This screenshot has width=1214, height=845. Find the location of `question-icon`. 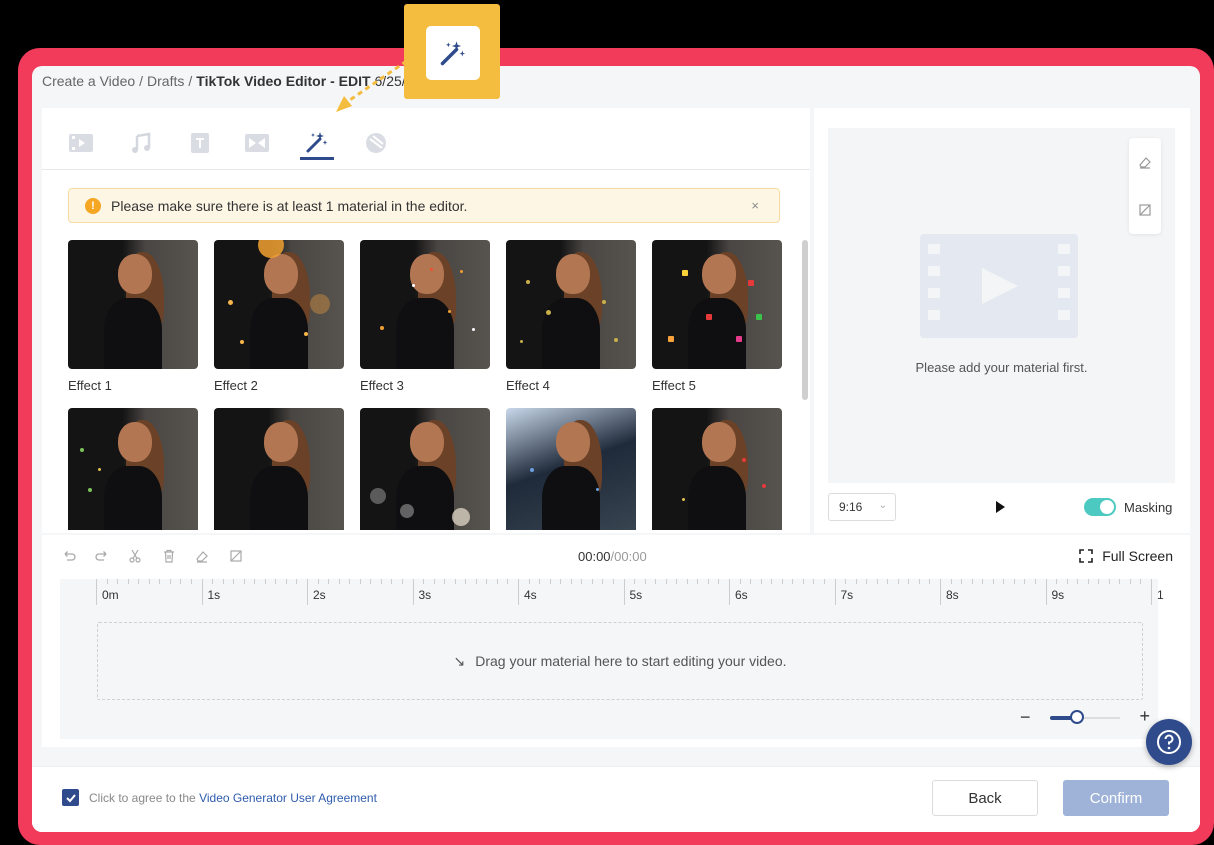

question-icon is located at coordinates (1169, 742).